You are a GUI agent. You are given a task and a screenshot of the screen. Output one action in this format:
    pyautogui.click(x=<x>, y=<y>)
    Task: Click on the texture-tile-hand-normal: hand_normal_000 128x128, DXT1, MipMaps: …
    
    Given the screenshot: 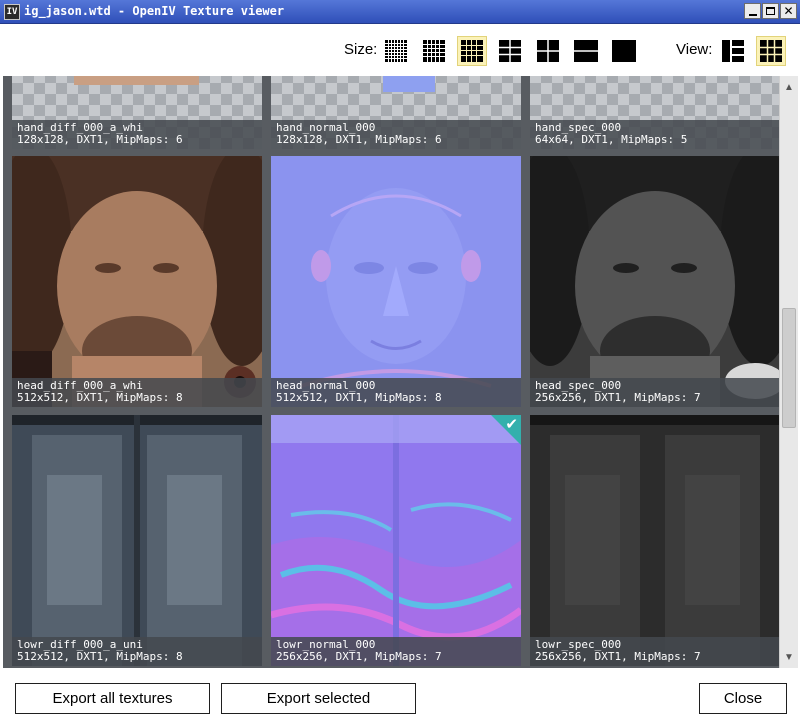 What is the action you would take?
    pyautogui.click(x=396, y=112)
    